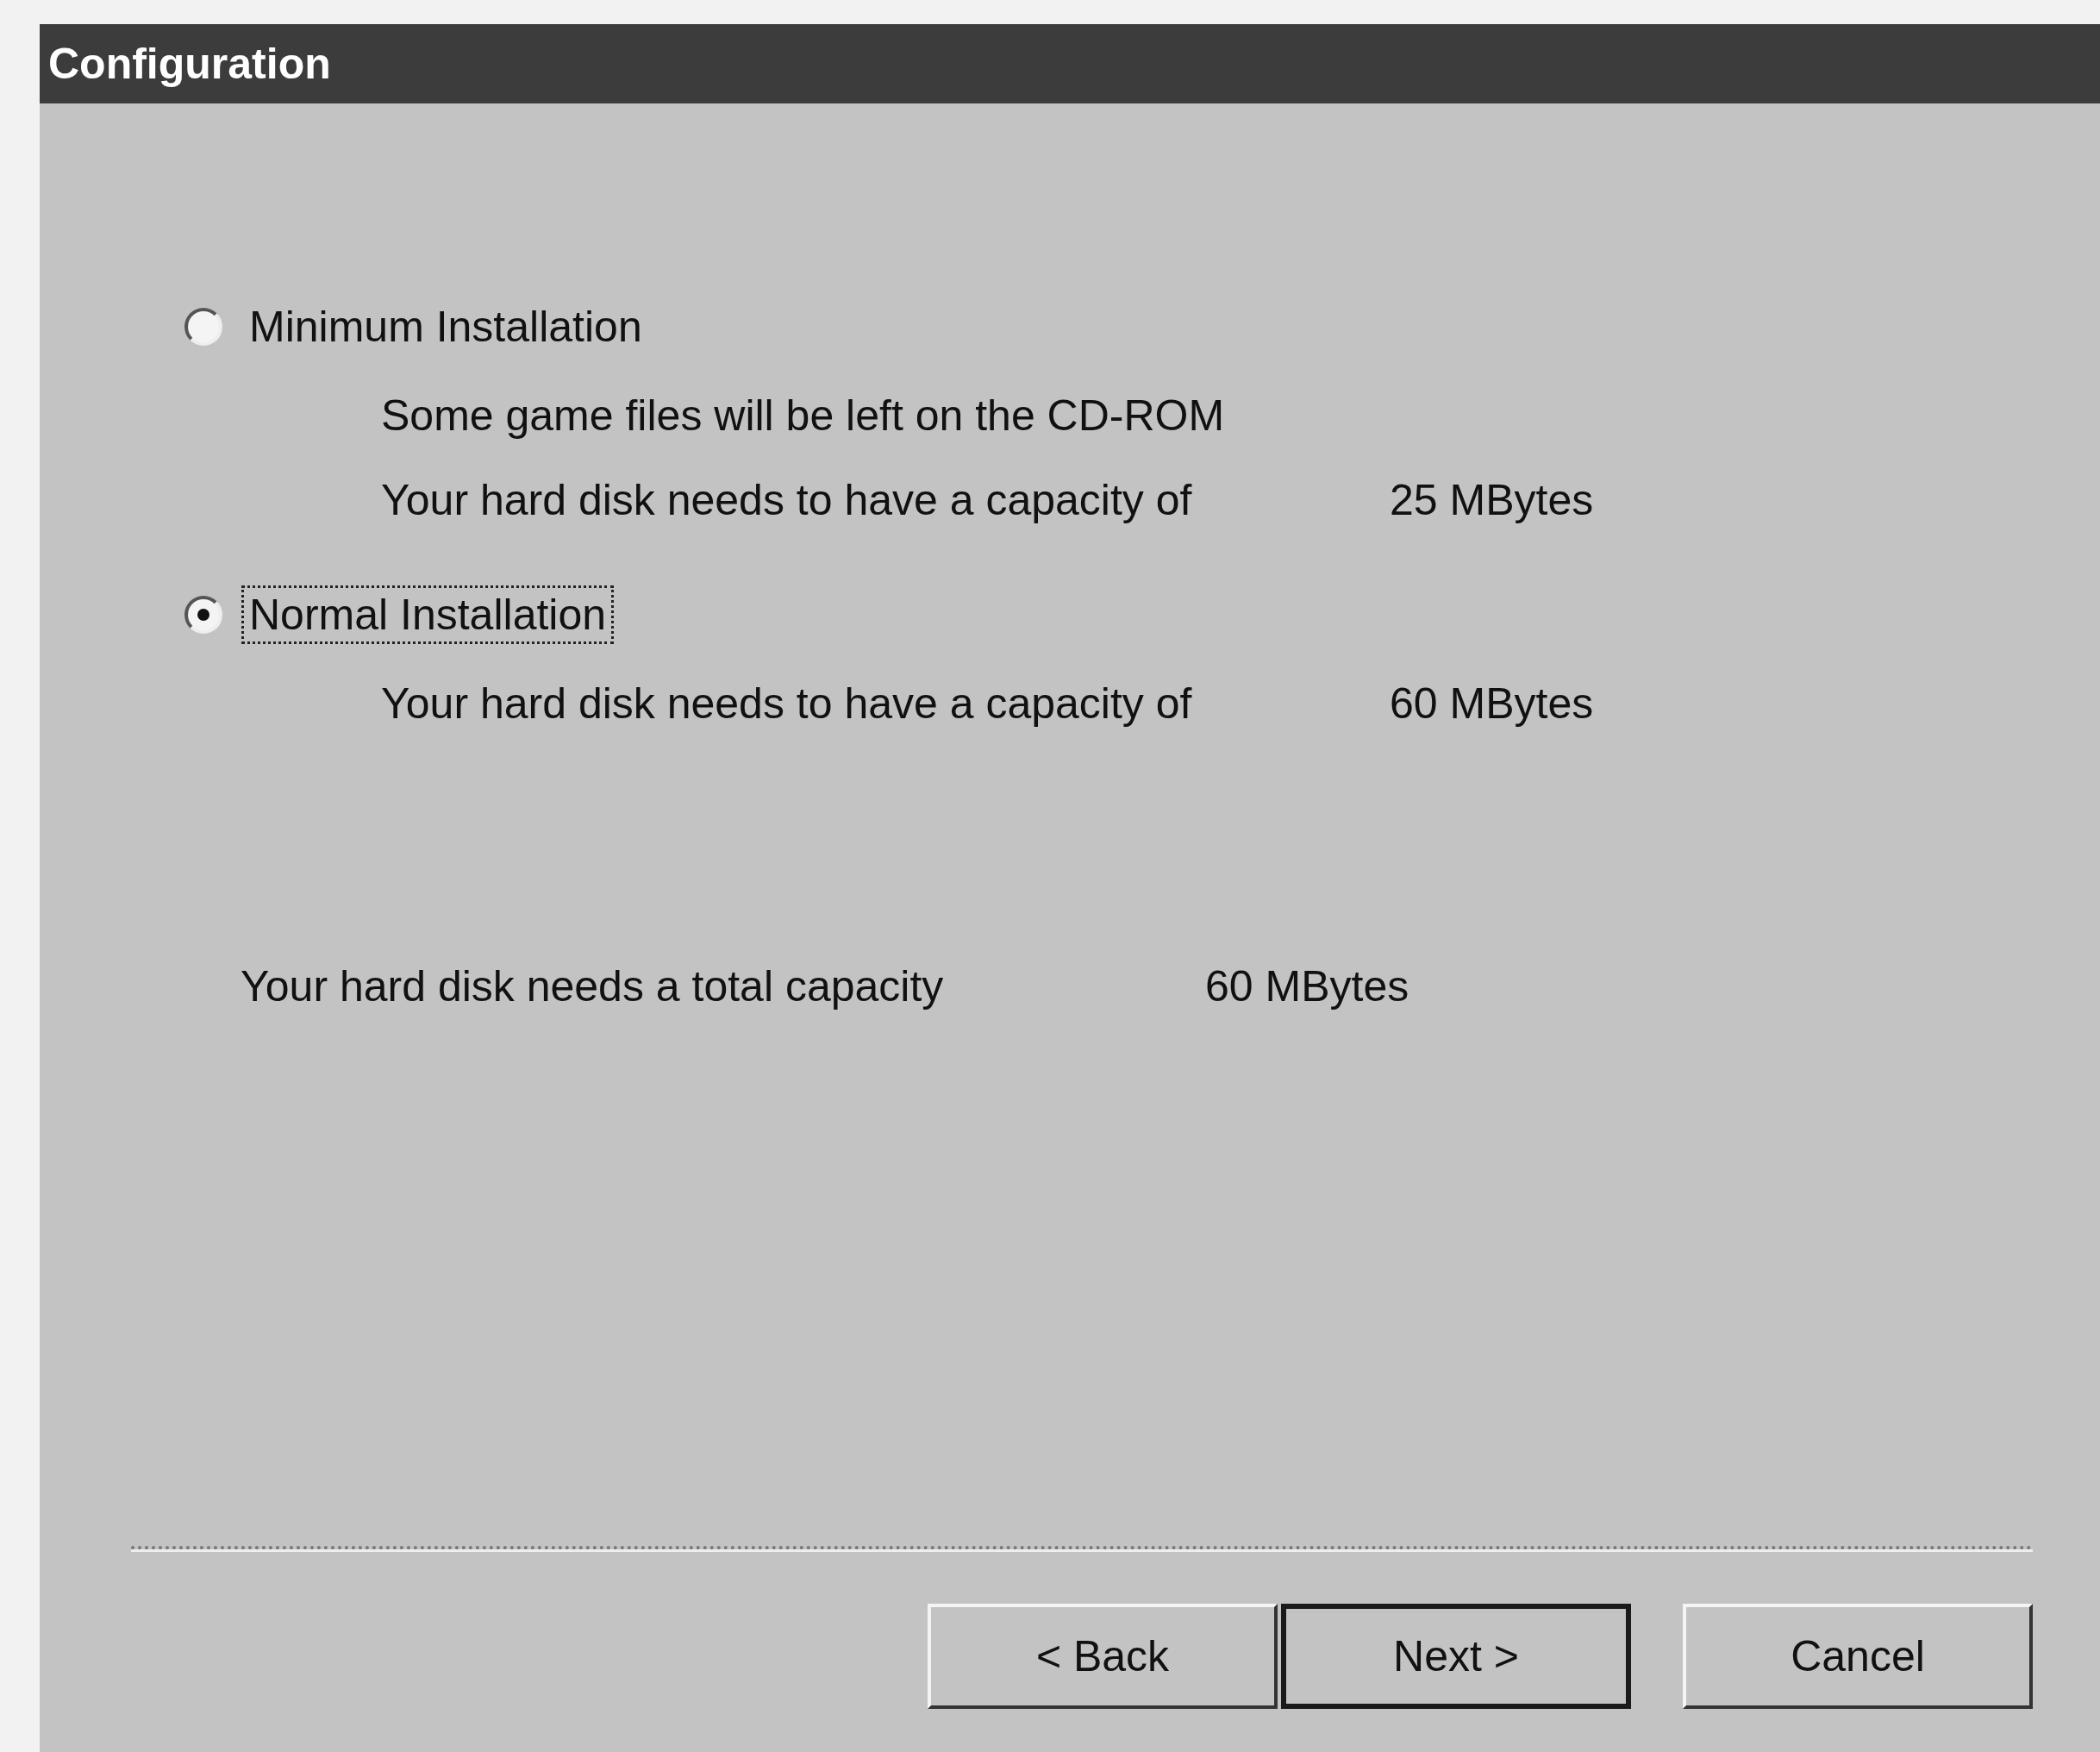 The image size is (2100, 1752). What do you see at coordinates (1070, 63) in the screenshot?
I see `window-title: Configuration` at bounding box center [1070, 63].